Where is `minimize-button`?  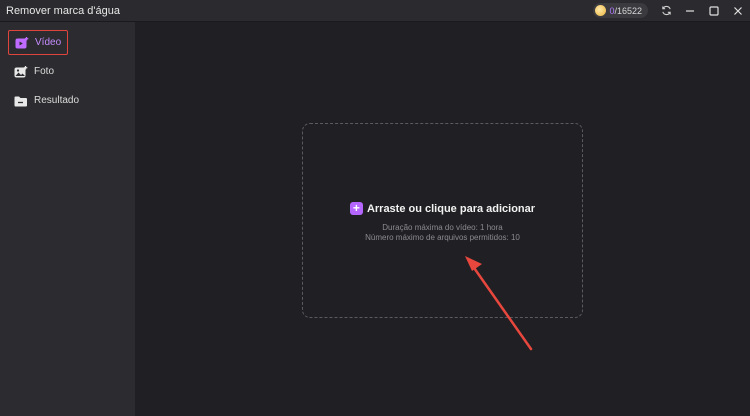
minimize-button is located at coordinates (690, 11).